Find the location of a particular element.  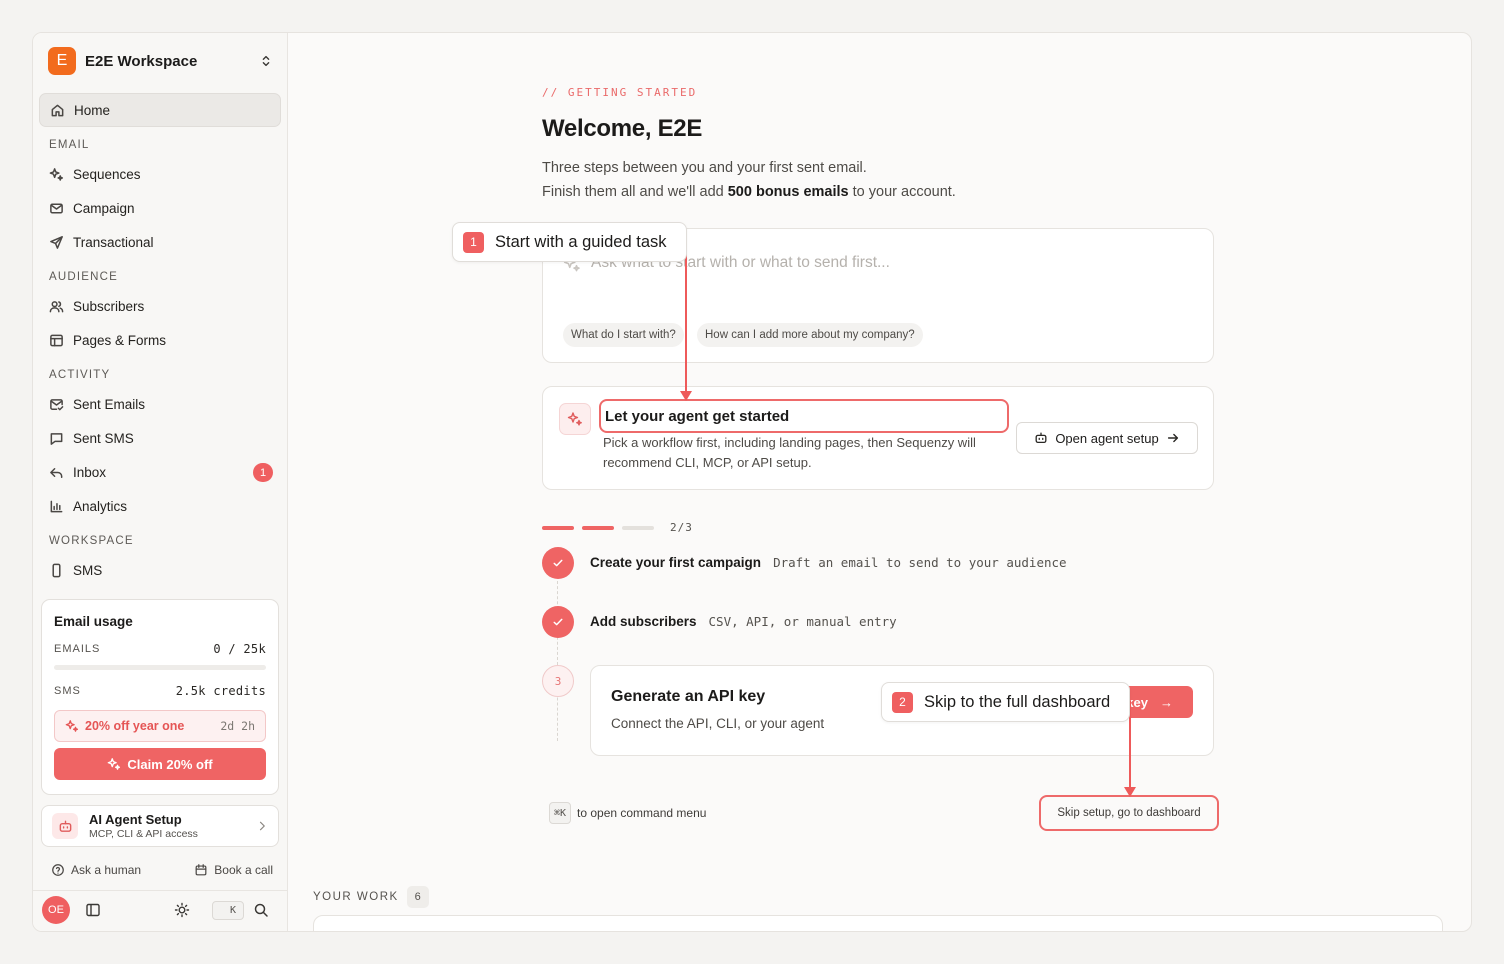

mail-check-icon is located at coordinates (57, 404).